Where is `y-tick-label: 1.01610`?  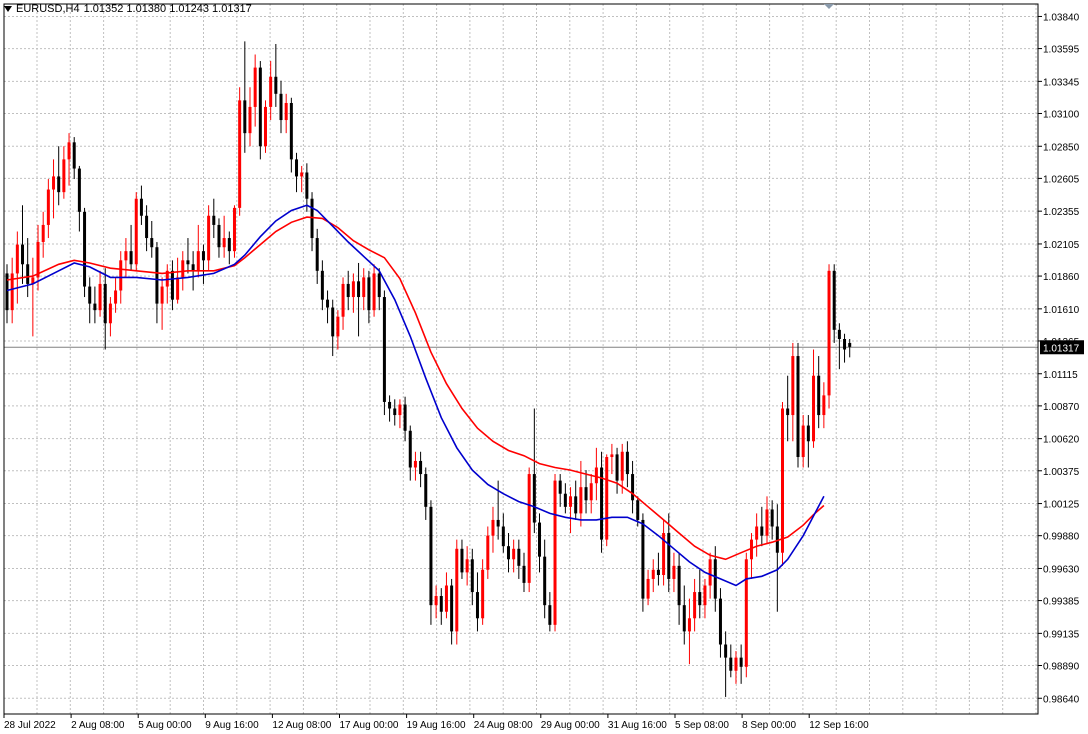
y-tick-label: 1.01610 is located at coordinates (1061, 310).